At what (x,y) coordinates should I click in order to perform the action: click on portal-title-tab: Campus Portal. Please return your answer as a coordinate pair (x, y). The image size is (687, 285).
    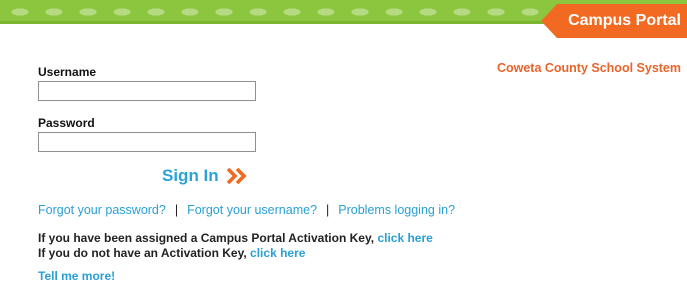
    Looking at the image, I should click on (614, 21).